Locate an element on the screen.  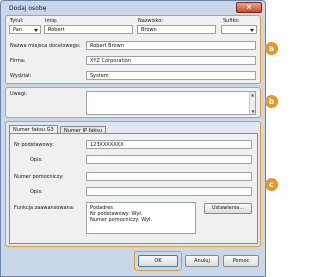
help-button: Pomoc is located at coordinates (241, 261).